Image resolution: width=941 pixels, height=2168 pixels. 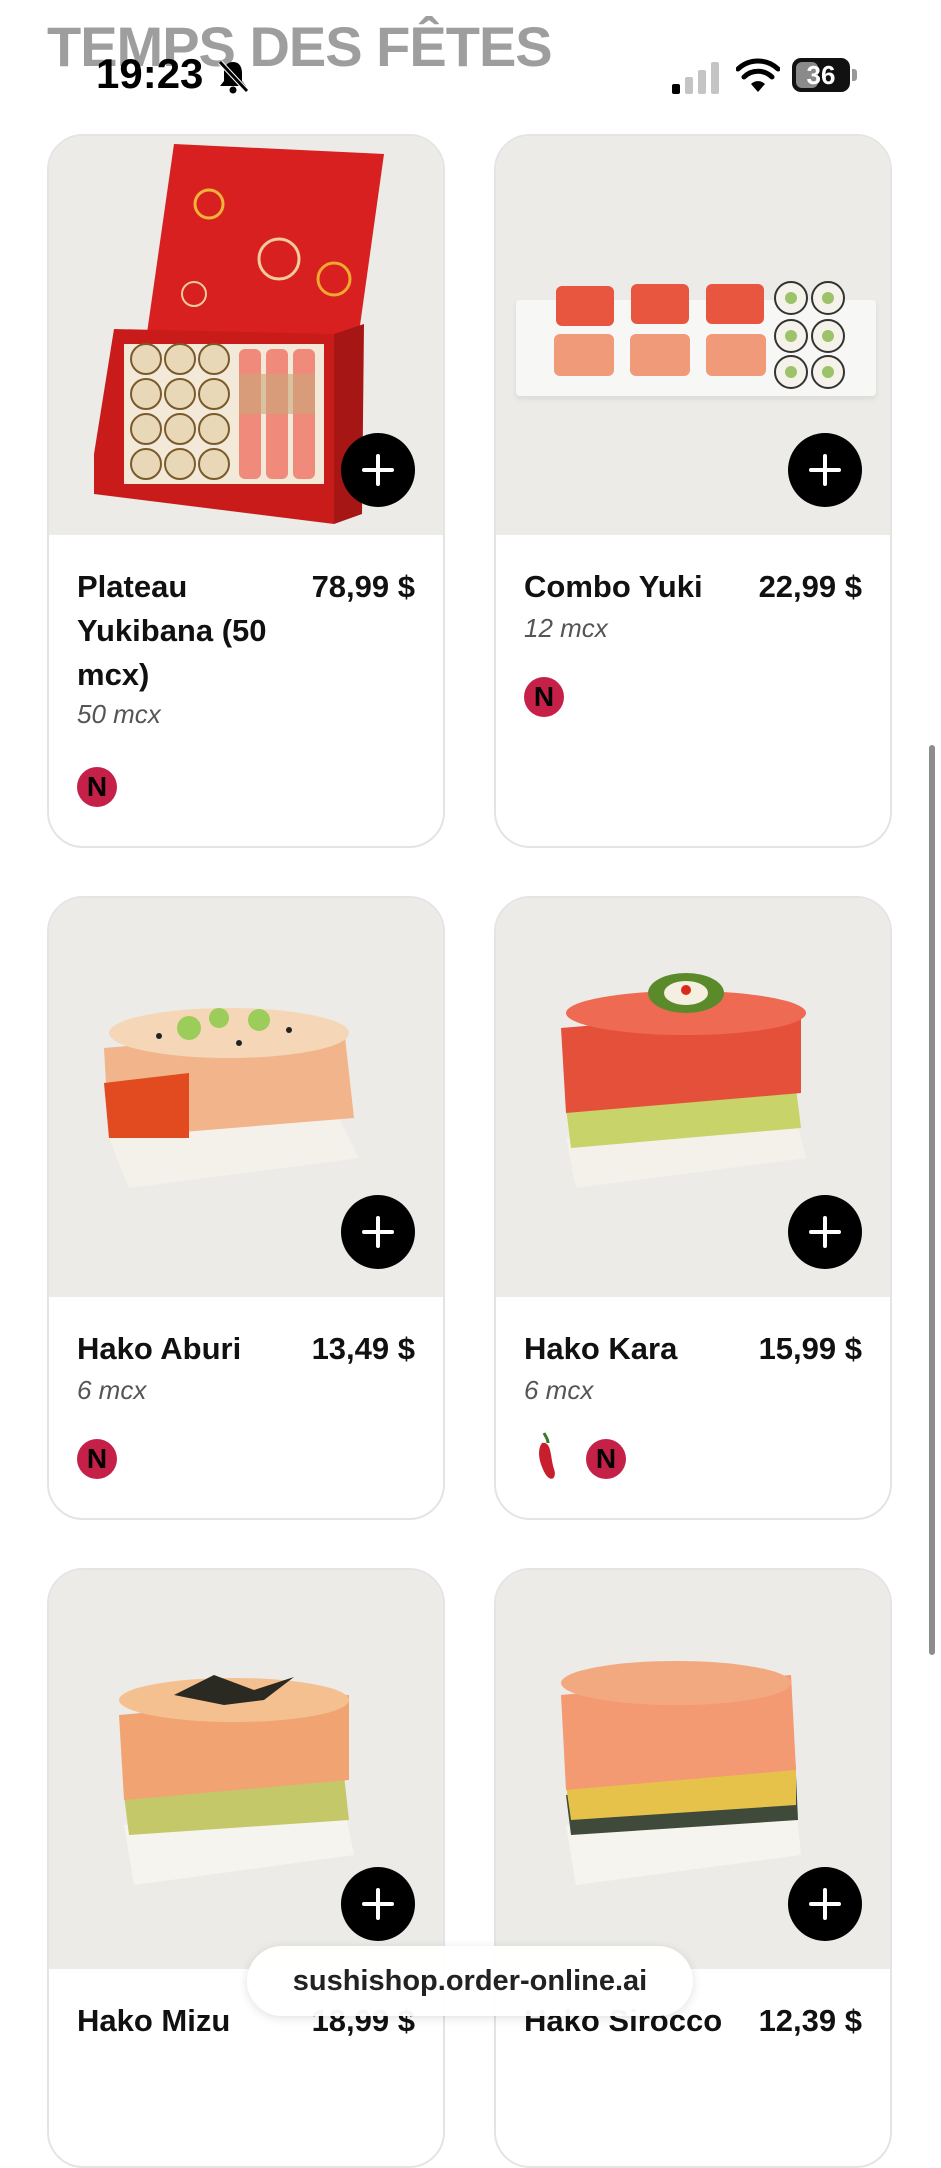 I want to click on bell-slash-icon, so click(x=233, y=77).